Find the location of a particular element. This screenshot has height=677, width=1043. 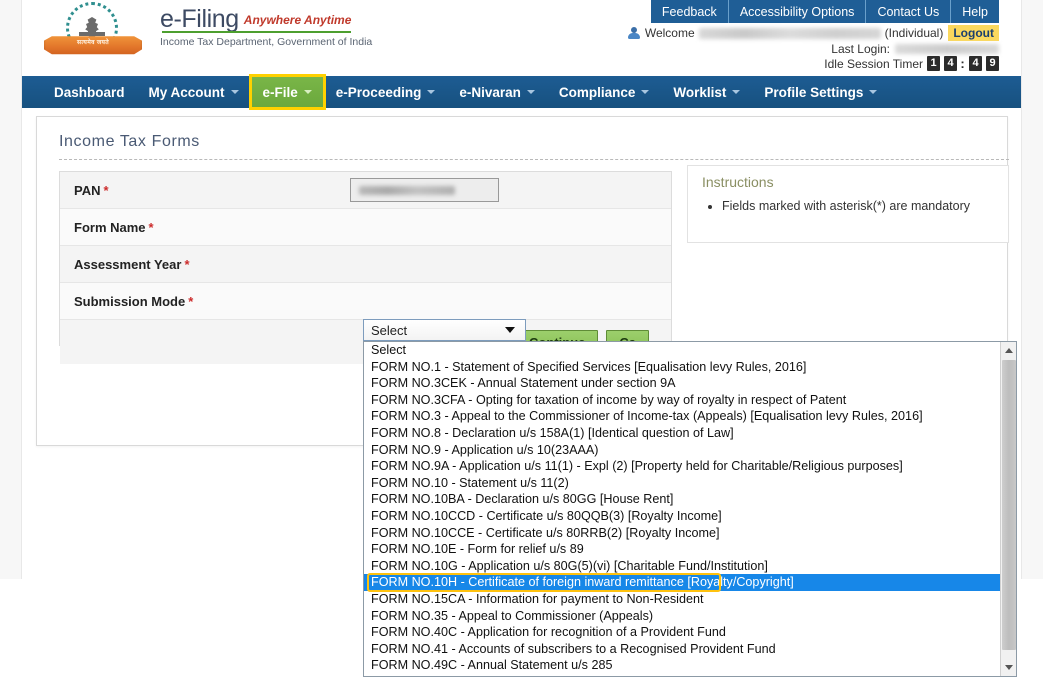

dropdown-option: FORM NO.49C - Annual Statement u/s 285 is located at coordinates (682, 665).